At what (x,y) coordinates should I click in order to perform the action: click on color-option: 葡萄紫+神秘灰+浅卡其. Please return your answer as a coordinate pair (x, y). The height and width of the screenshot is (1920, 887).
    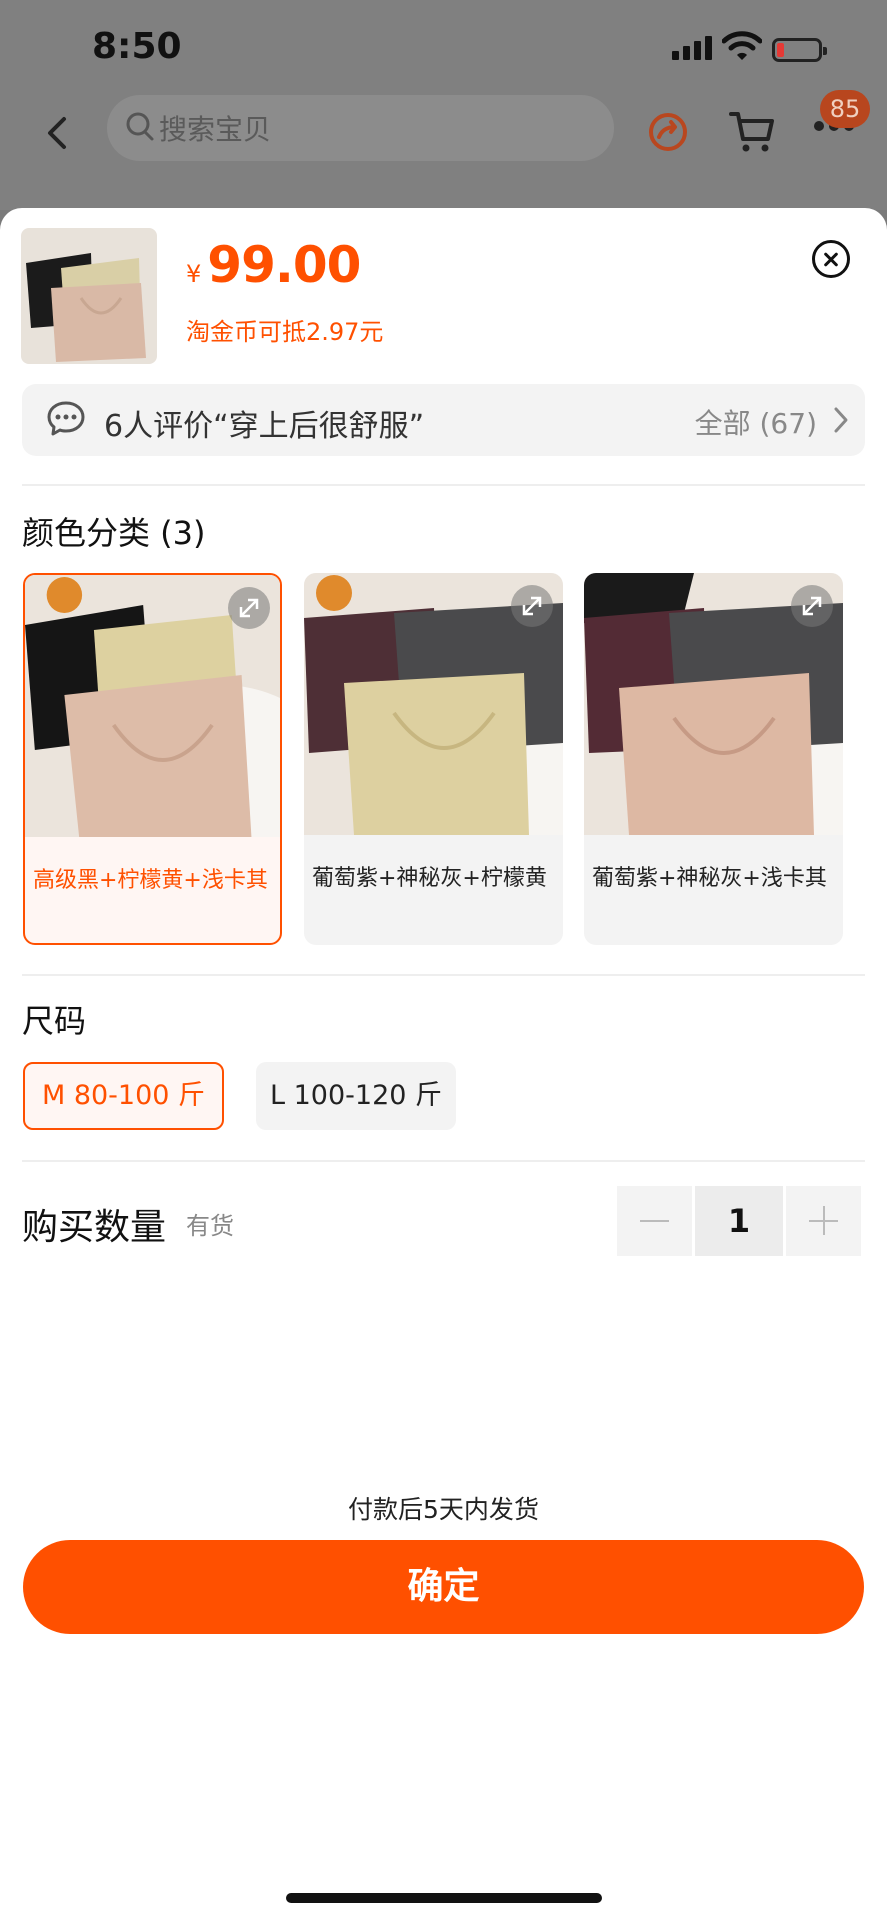
    Looking at the image, I should click on (713, 759).